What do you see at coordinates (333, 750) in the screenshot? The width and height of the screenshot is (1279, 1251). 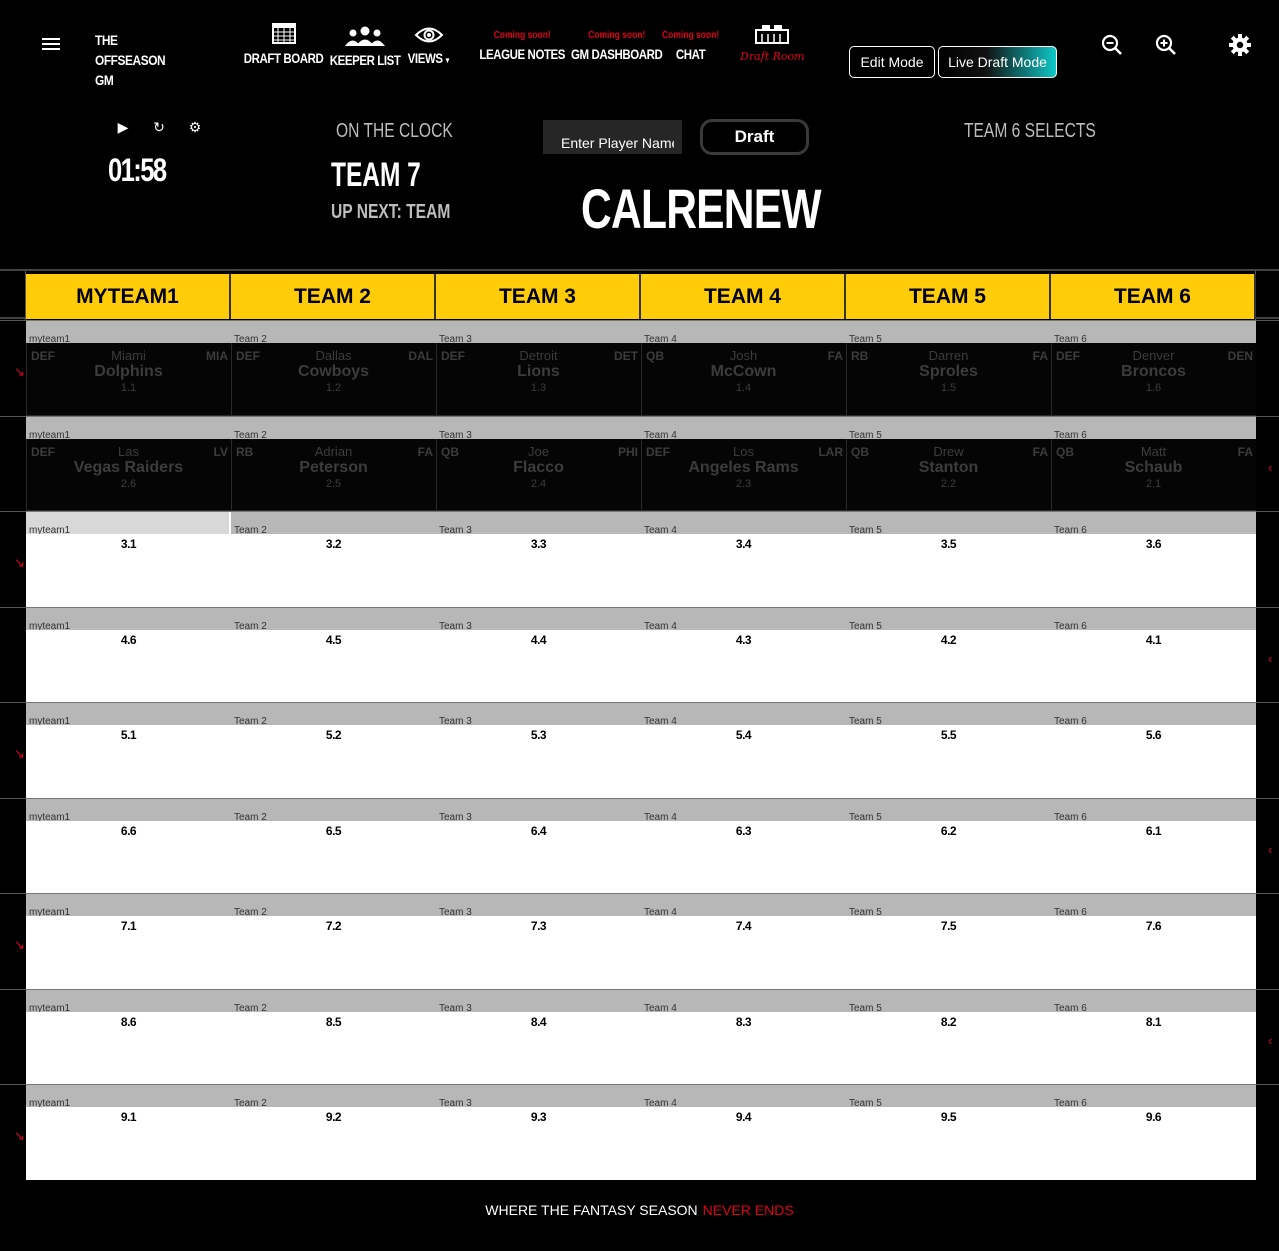 I see `pick-cell: Team 2 5.2` at bounding box center [333, 750].